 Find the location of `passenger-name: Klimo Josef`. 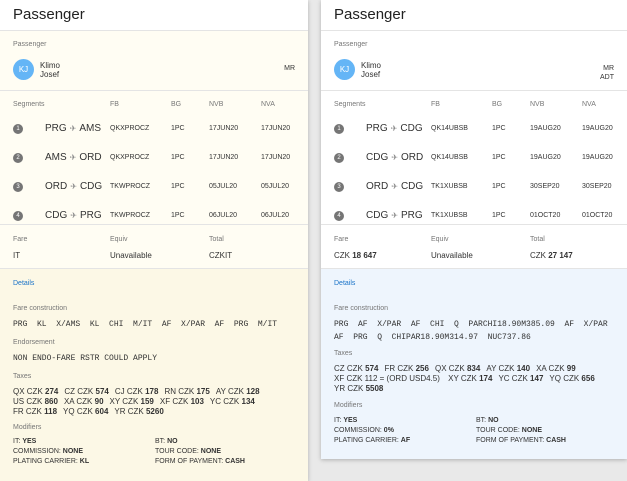

passenger-name: Klimo Josef is located at coordinates (50, 70).